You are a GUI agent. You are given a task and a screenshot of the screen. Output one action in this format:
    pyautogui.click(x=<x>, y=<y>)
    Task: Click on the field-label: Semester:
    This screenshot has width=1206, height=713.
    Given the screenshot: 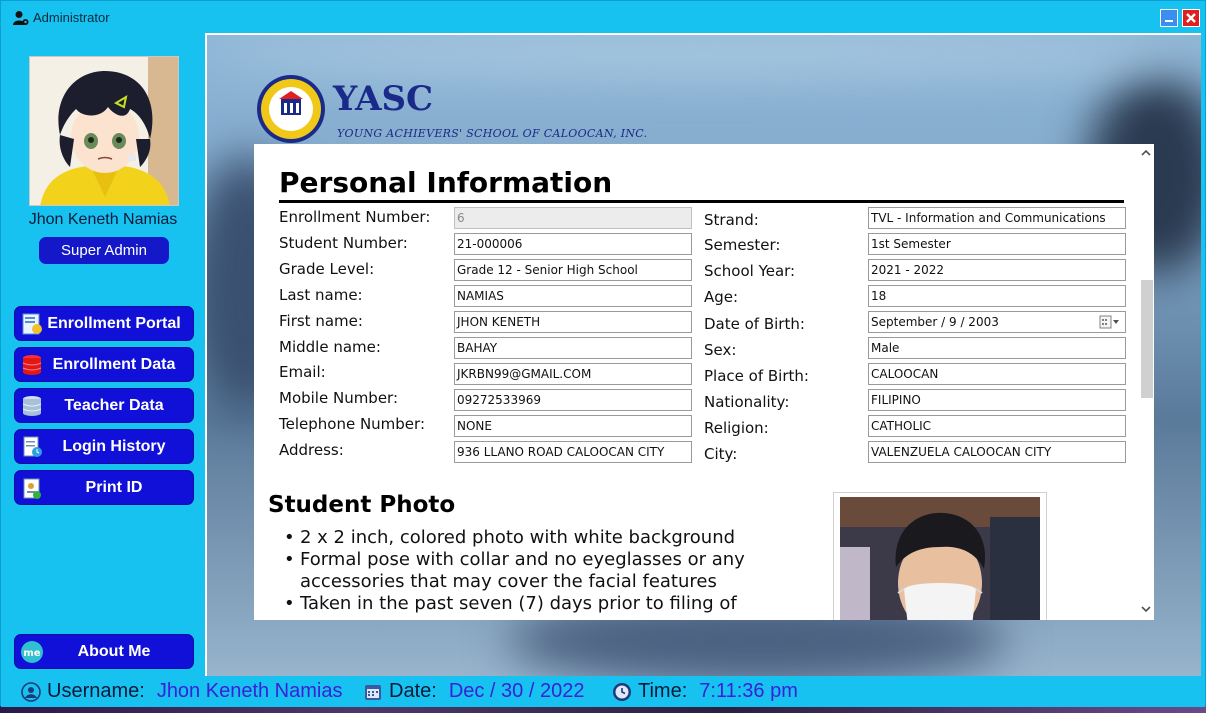 What is the action you would take?
    pyautogui.click(x=742, y=245)
    